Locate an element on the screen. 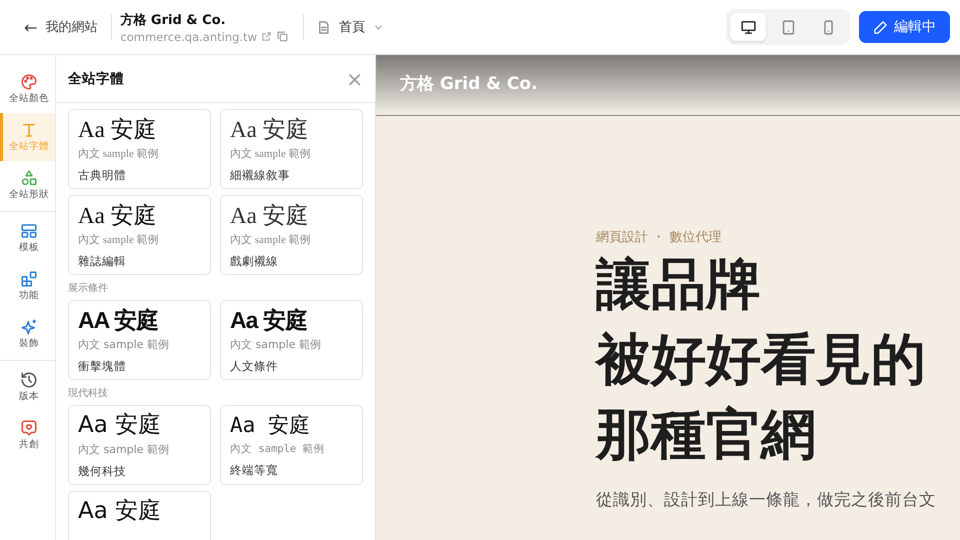 This screenshot has width=960, height=540. font-card: Aa 安庭 內文 sample 範例 幾何科技 is located at coordinates (139, 445).